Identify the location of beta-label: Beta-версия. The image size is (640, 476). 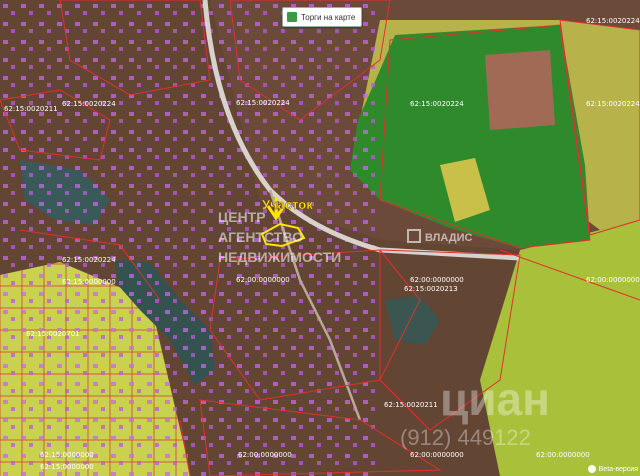
(618, 469).